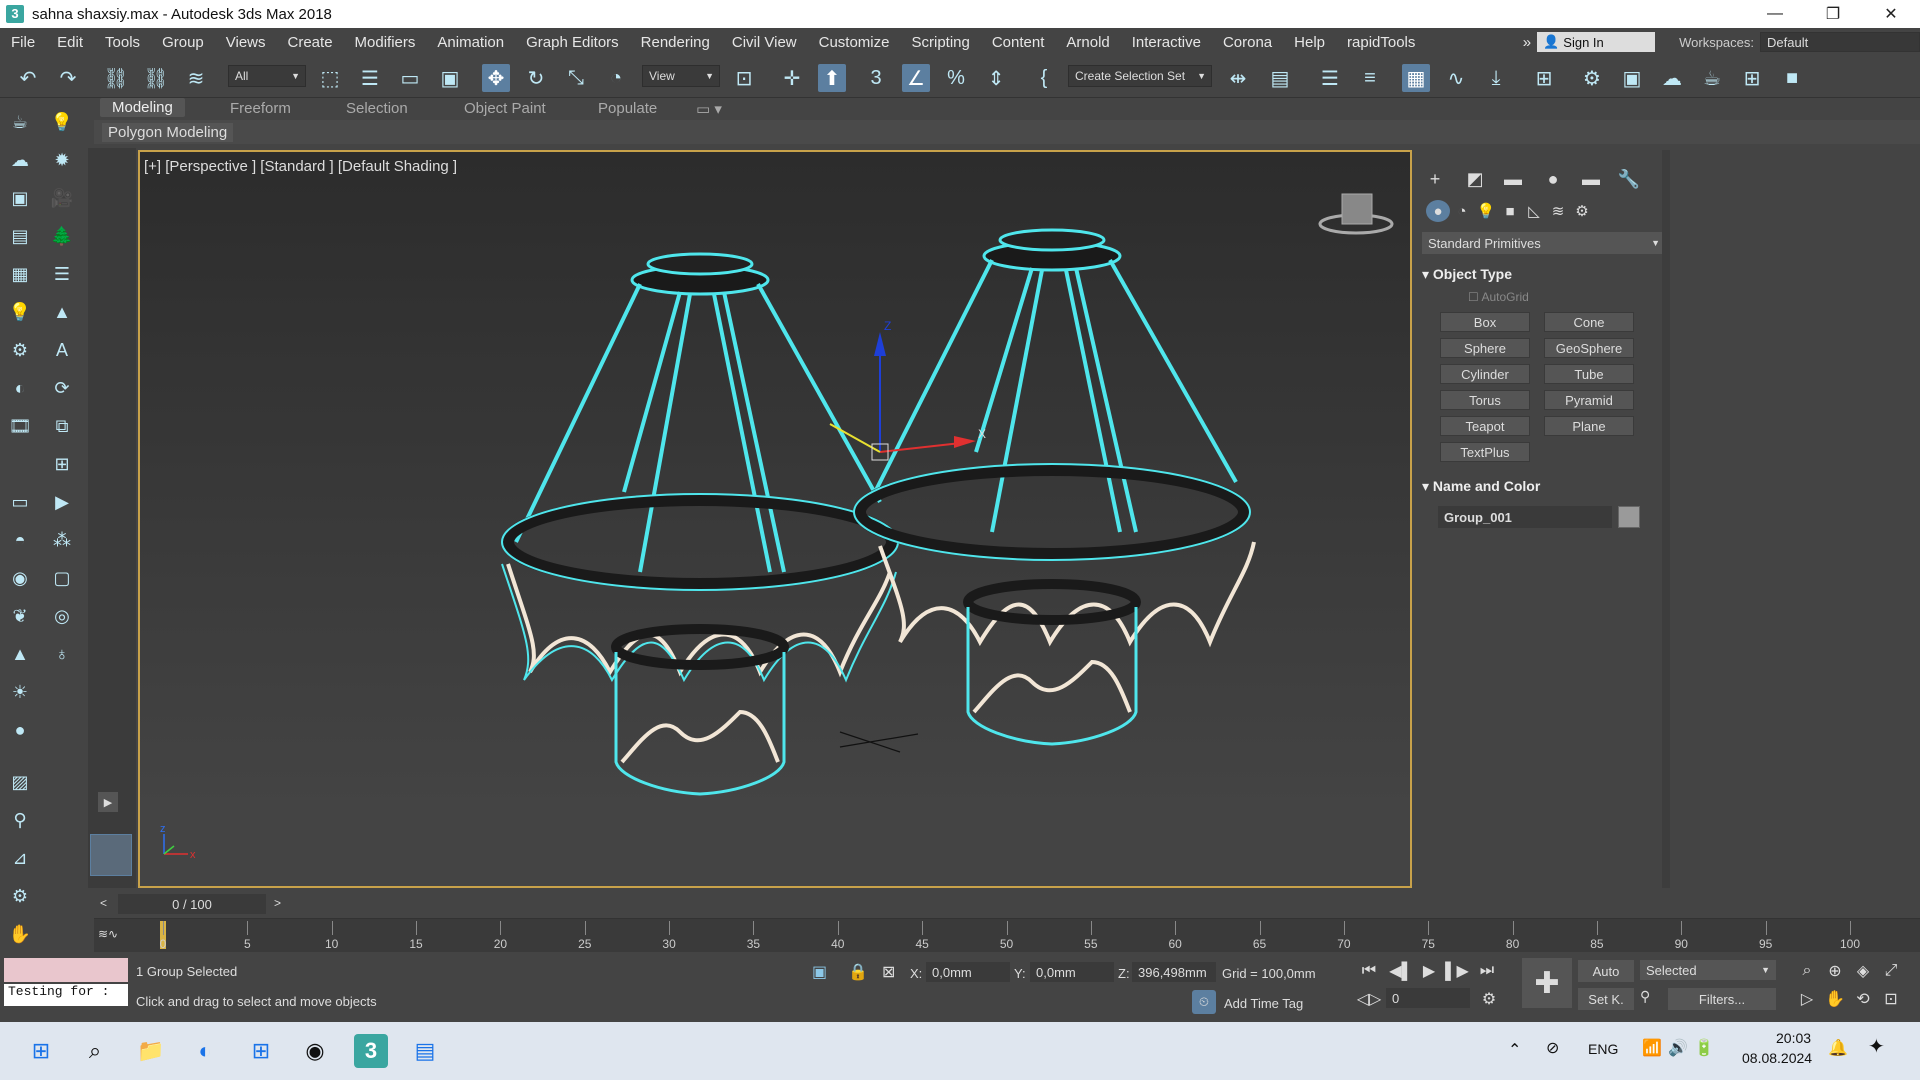 The width and height of the screenshot is (1920, 1080). What do you see at coordinates (819, 972) in the screenshot?
I see `isolate-selection-icon: ▣` at bounding box center [819, 972].